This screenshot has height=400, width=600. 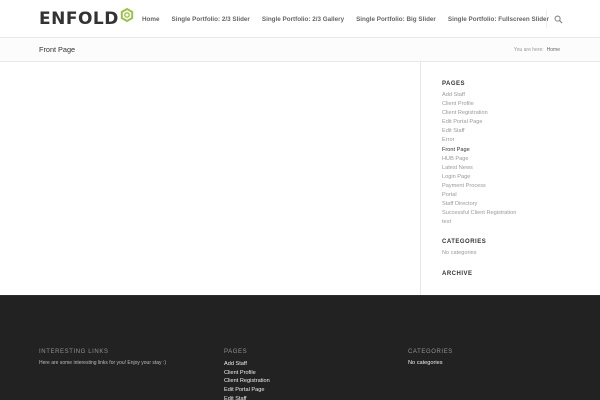 What do you see at coordinates (300, 50) in the screenshot?
I see `page-title-bar: Front Page You are here: Home` at bounding box center [300, 50].